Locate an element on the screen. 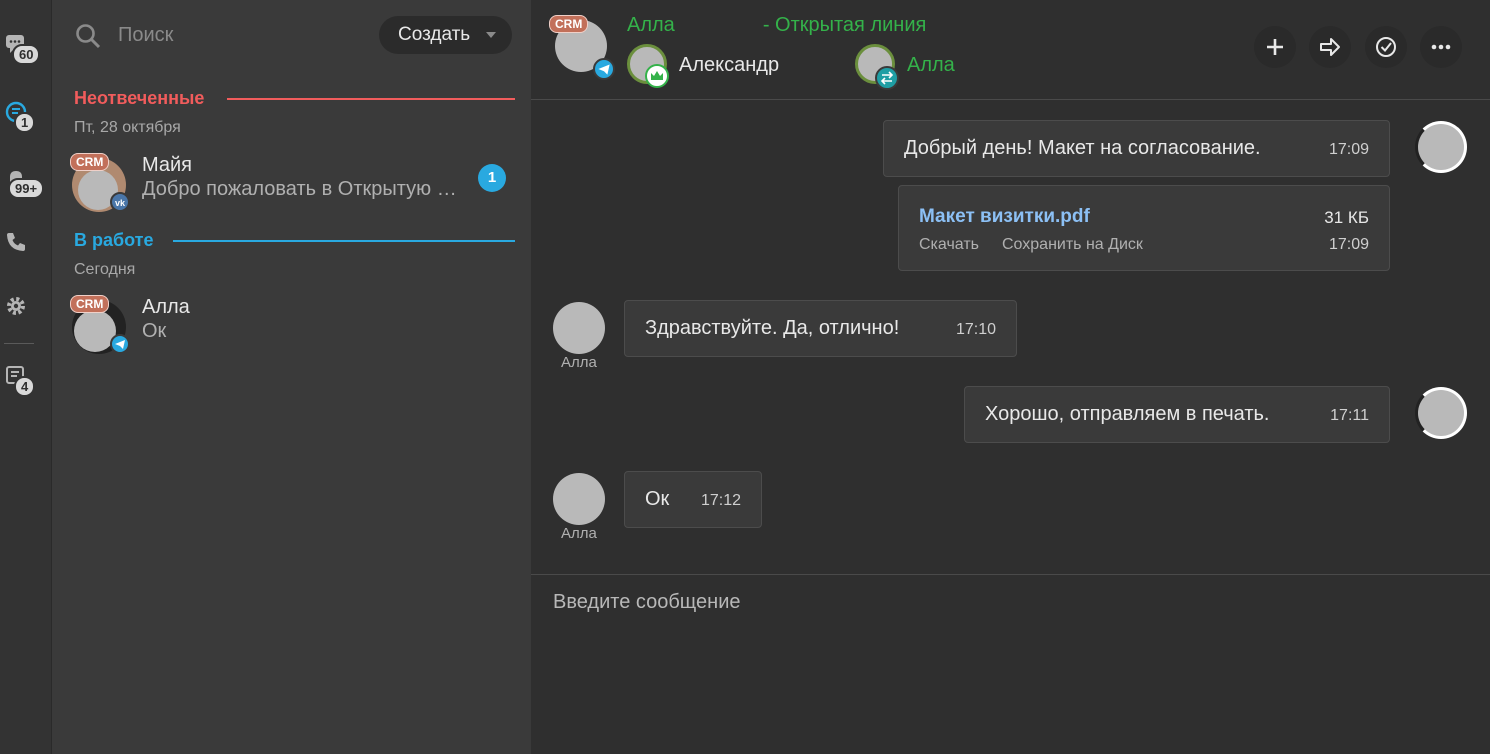  create-button-label: Создать is located at coordinates (434, 34).